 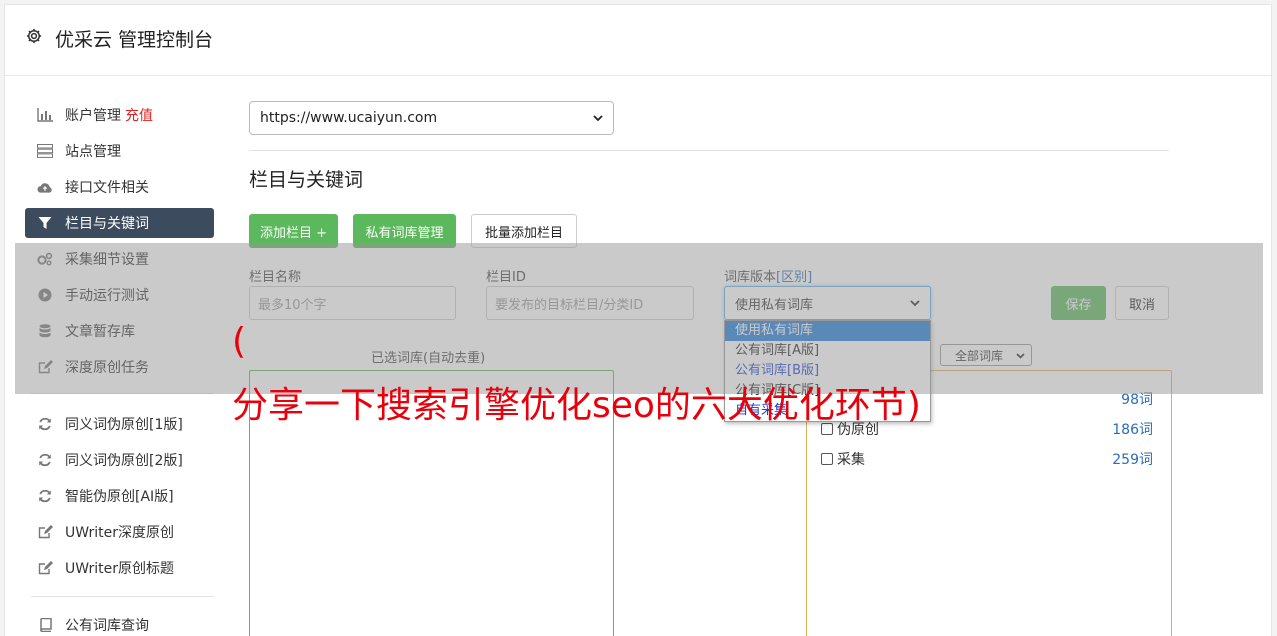 I want to click on sidebar-item-label: 站点管理, so click(x=93, y=152).